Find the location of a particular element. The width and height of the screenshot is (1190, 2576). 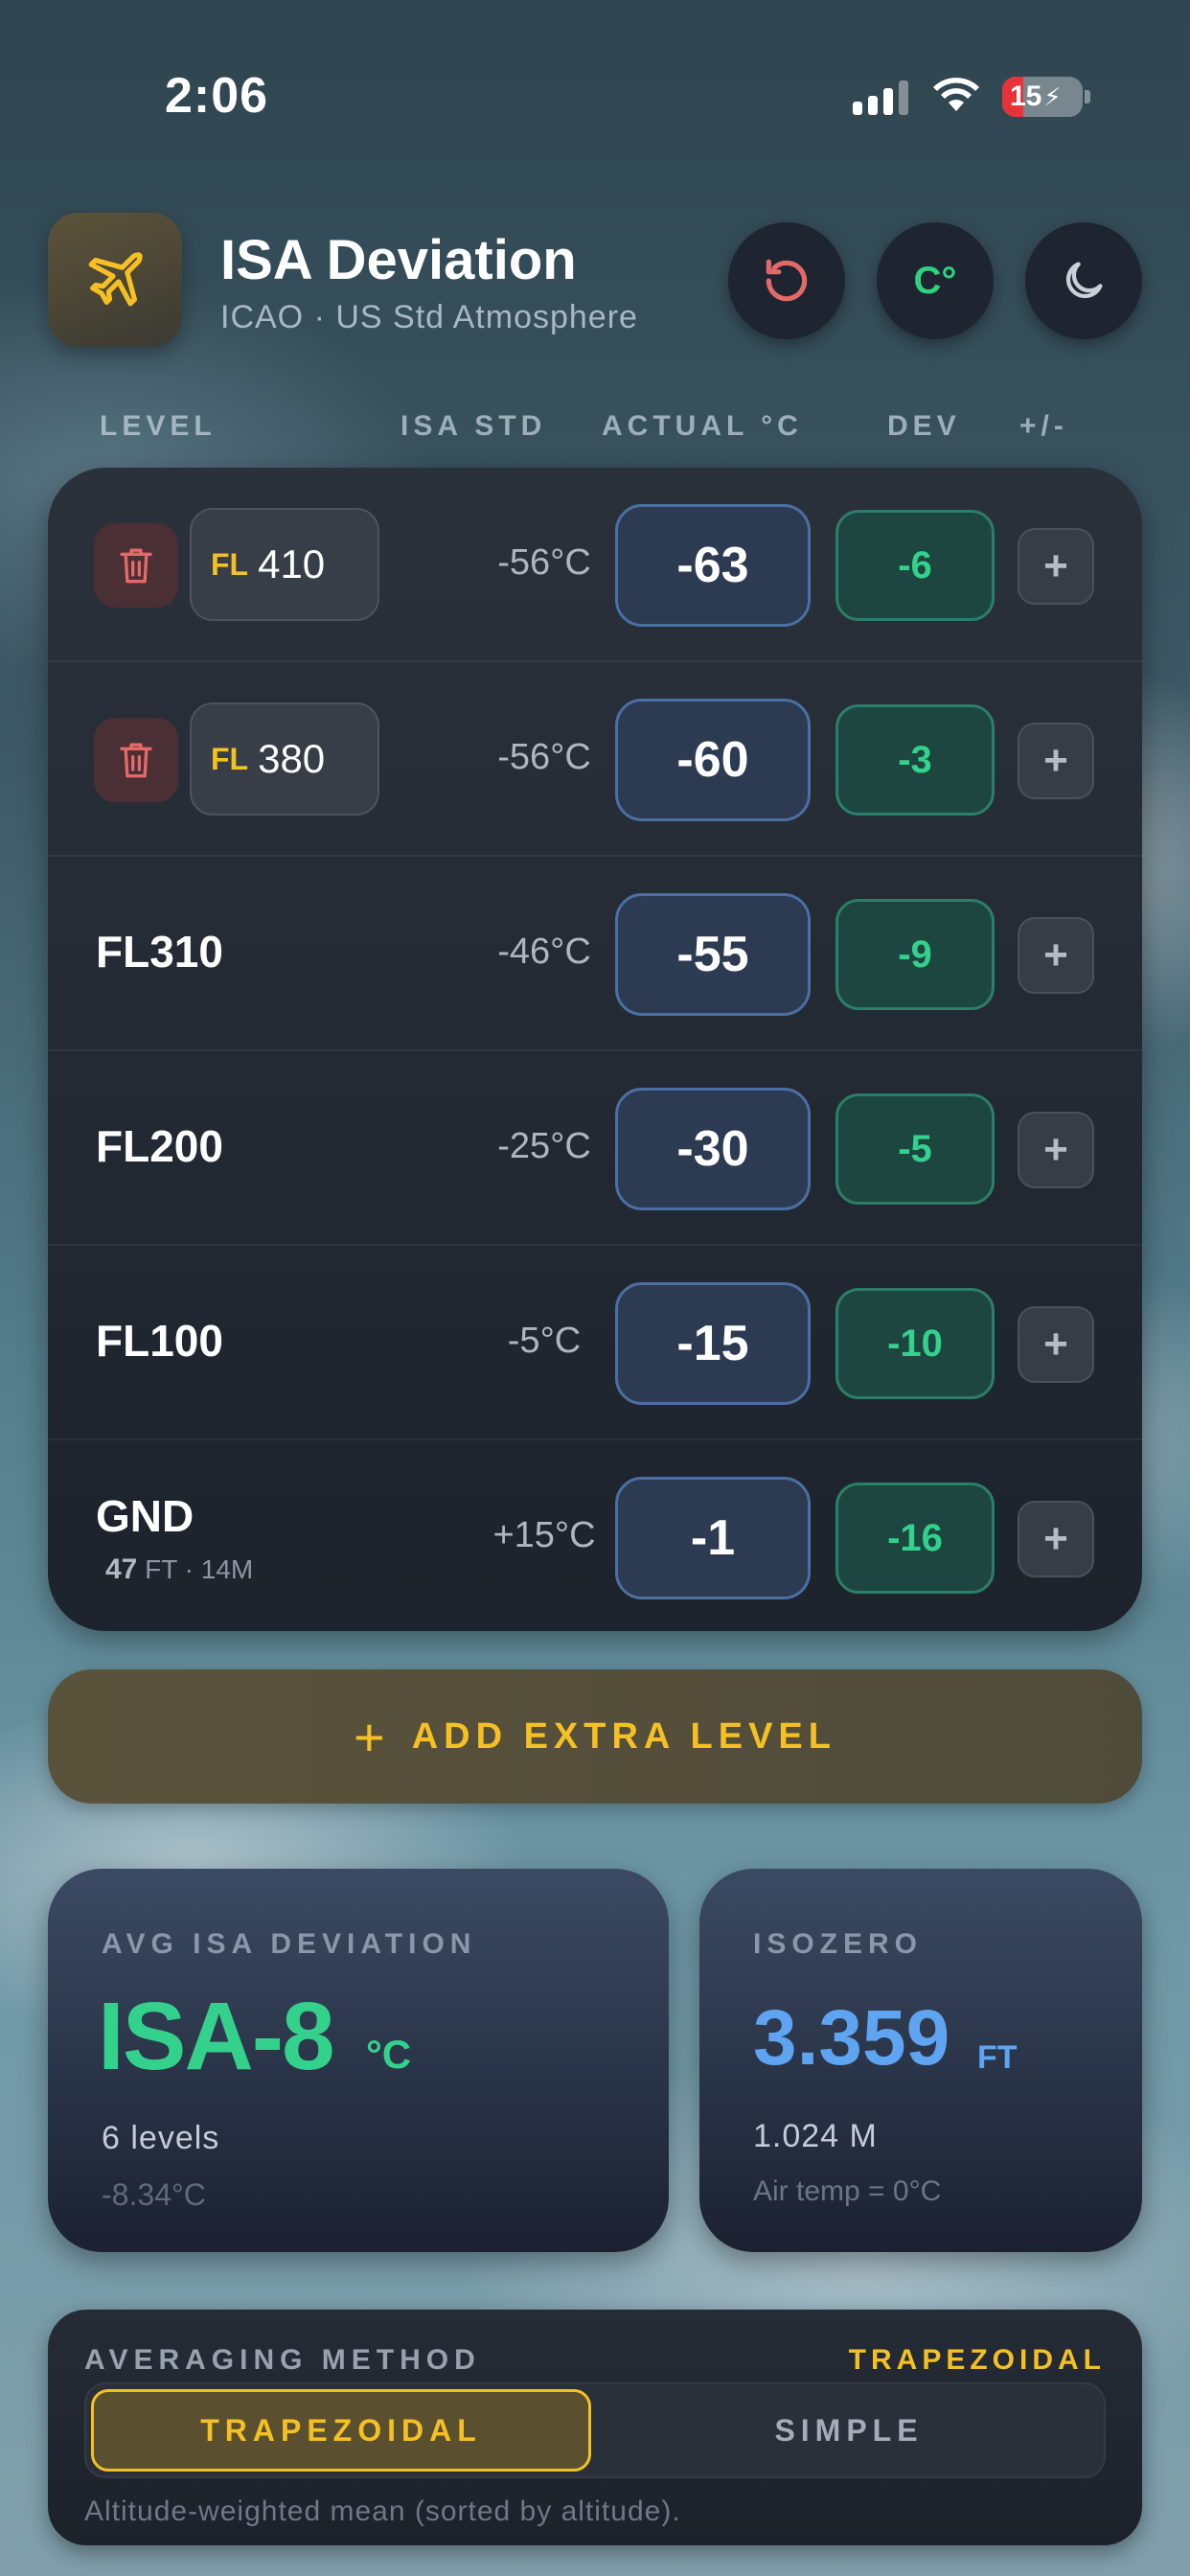

isozero-note: Air temp = 0°C is located at coordinates (848, 2191).